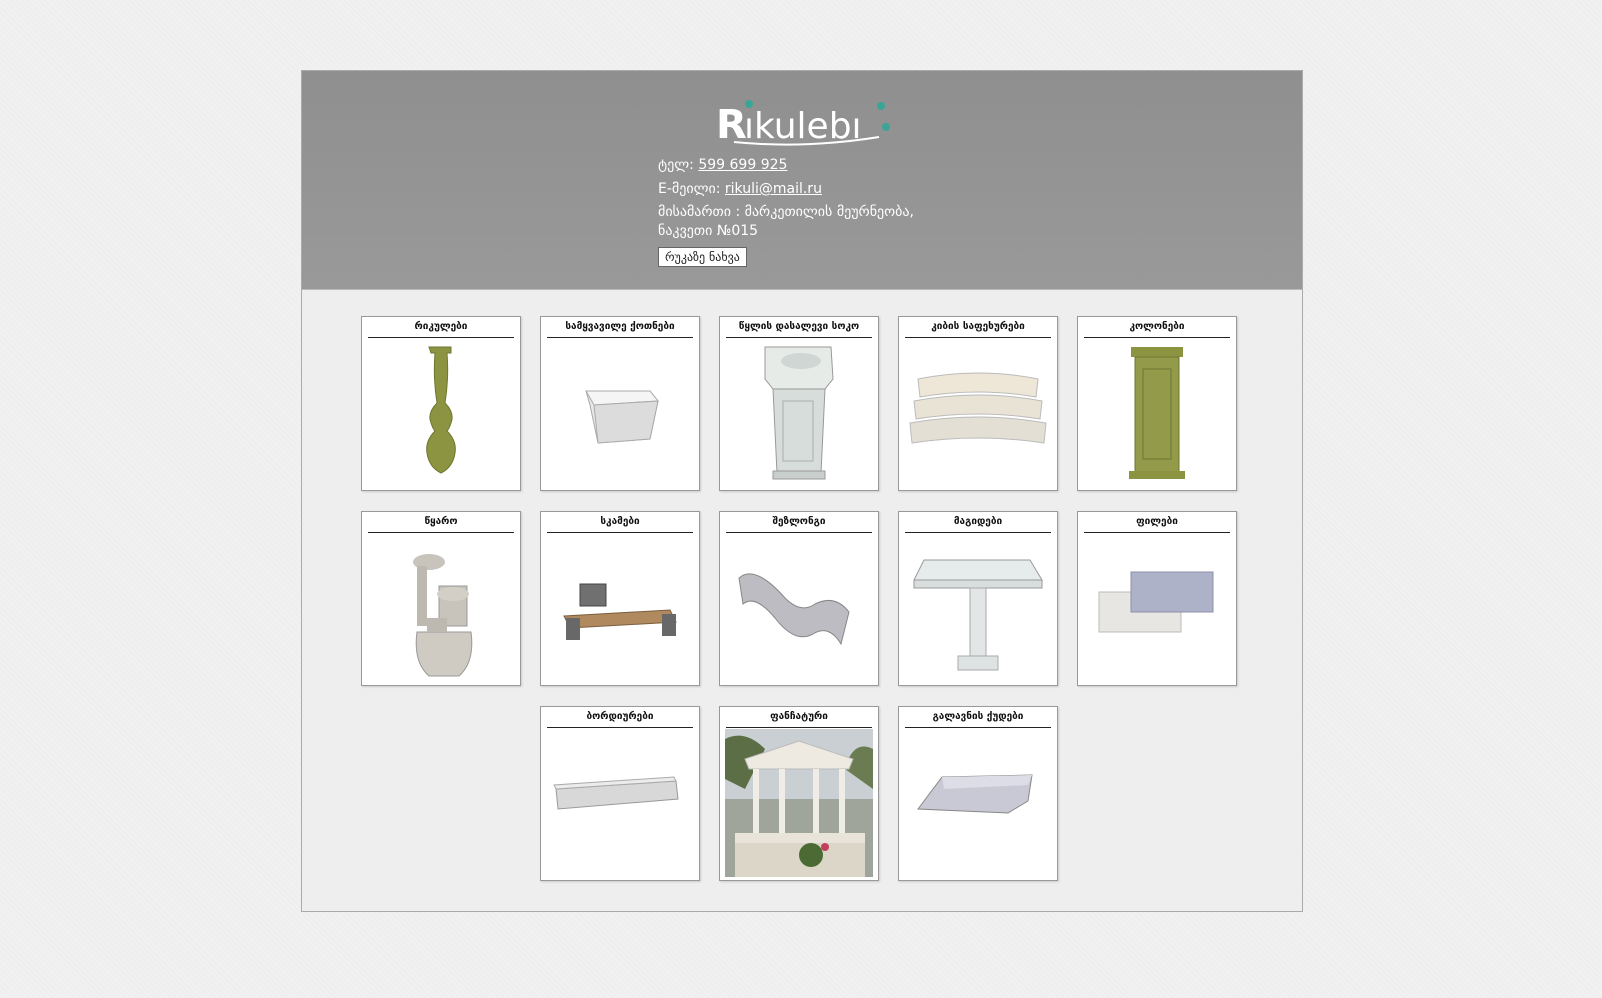 This screenshot has height=998, width=1602. Describe the element at coordinates (978, 719) in the screenshot. I see `product-title: გალავნის ქუდები` at that location.